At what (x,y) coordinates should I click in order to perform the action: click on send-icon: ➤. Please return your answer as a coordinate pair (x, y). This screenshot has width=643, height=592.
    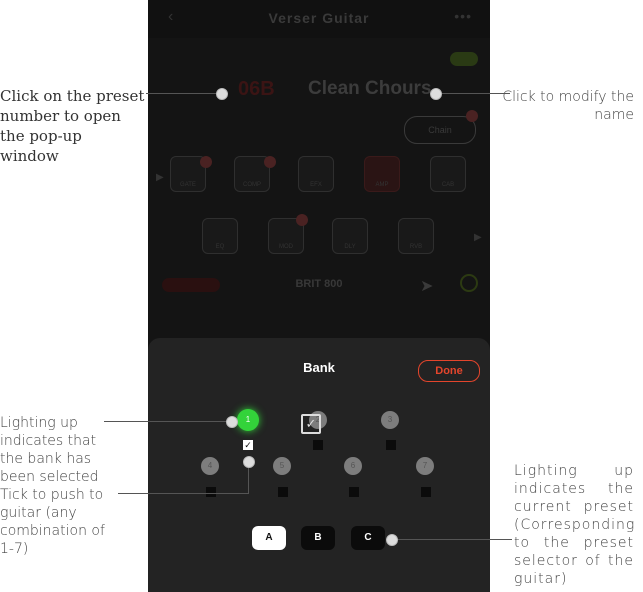
    Looking at the image, I should click on (426, 286).